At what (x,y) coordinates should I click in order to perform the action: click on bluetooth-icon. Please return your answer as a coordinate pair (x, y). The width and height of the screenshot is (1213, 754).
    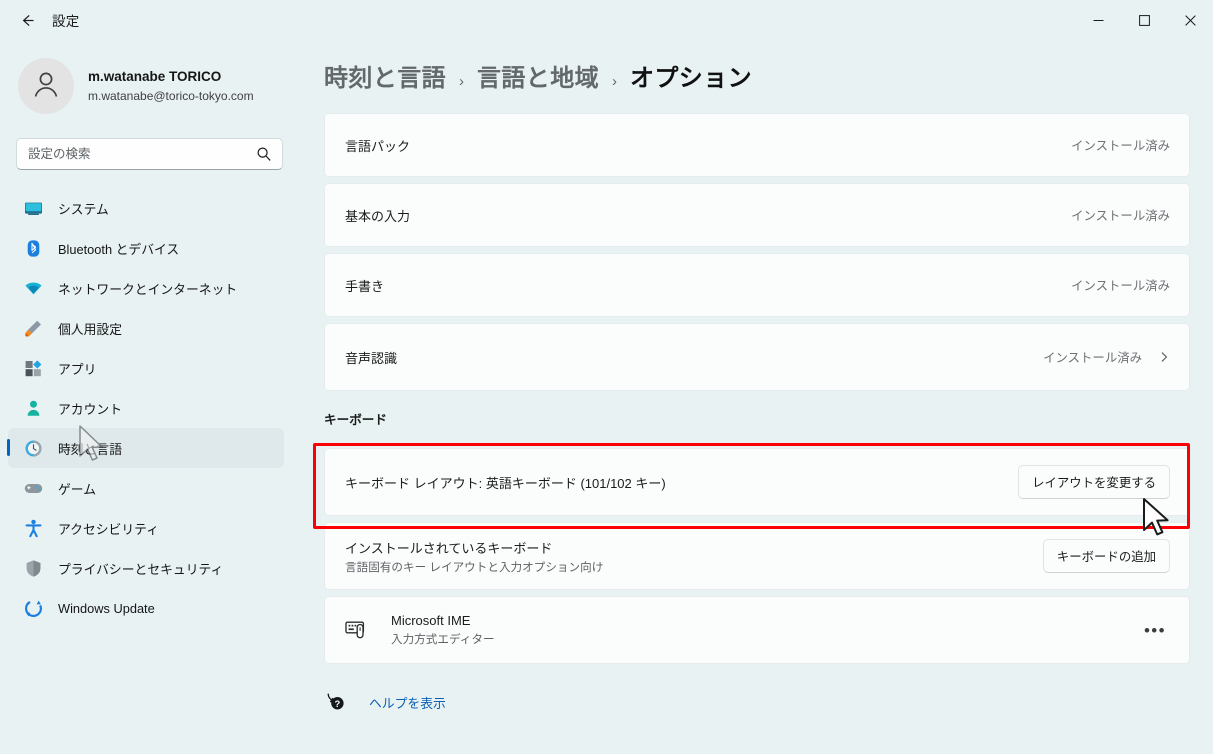
    Looking at the image, I should click on (33, 248).